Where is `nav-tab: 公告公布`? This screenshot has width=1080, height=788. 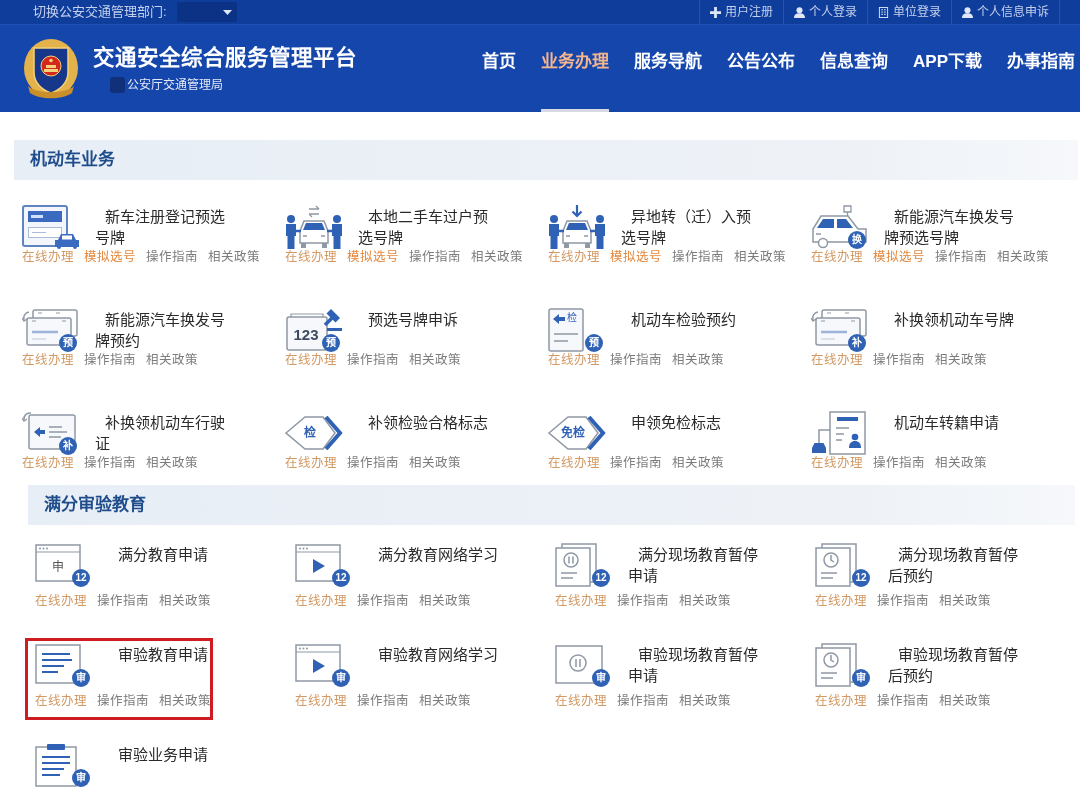
nav-tab: 公告公布 is located at coordinates (761, 68).